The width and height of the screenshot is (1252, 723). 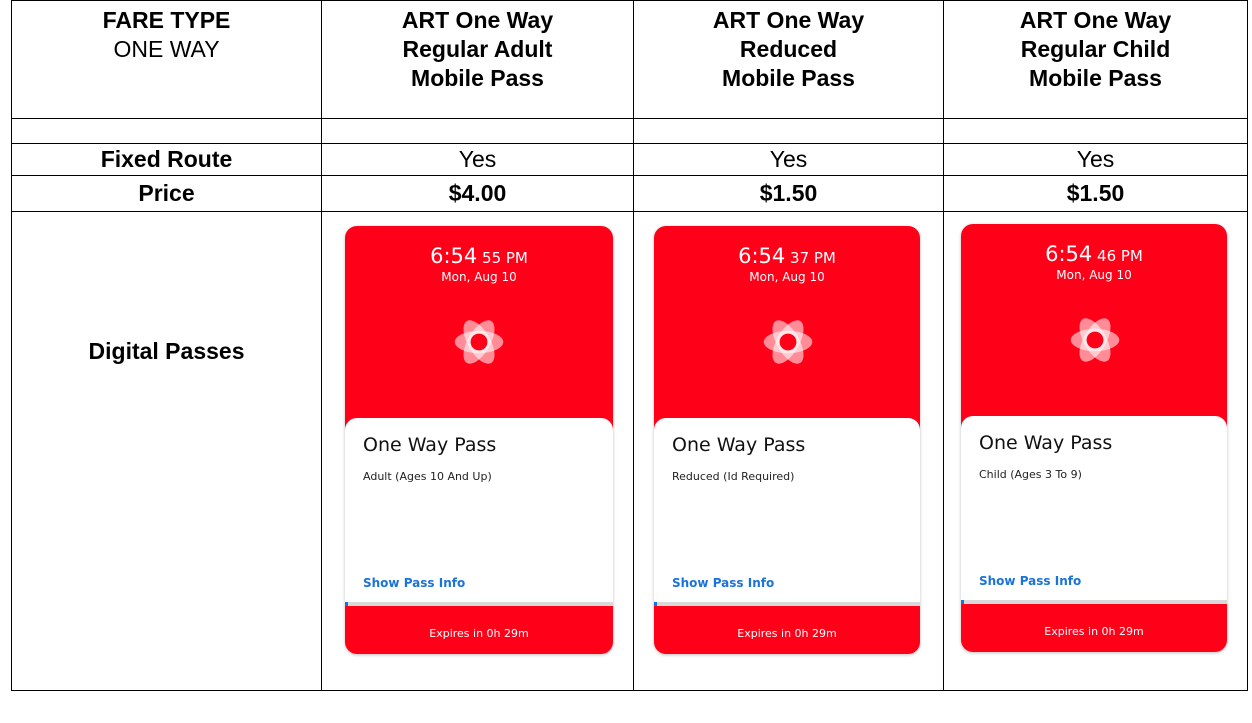 I want to click on fare-type-label: FARE TYPE, so click(x=166, y=20).